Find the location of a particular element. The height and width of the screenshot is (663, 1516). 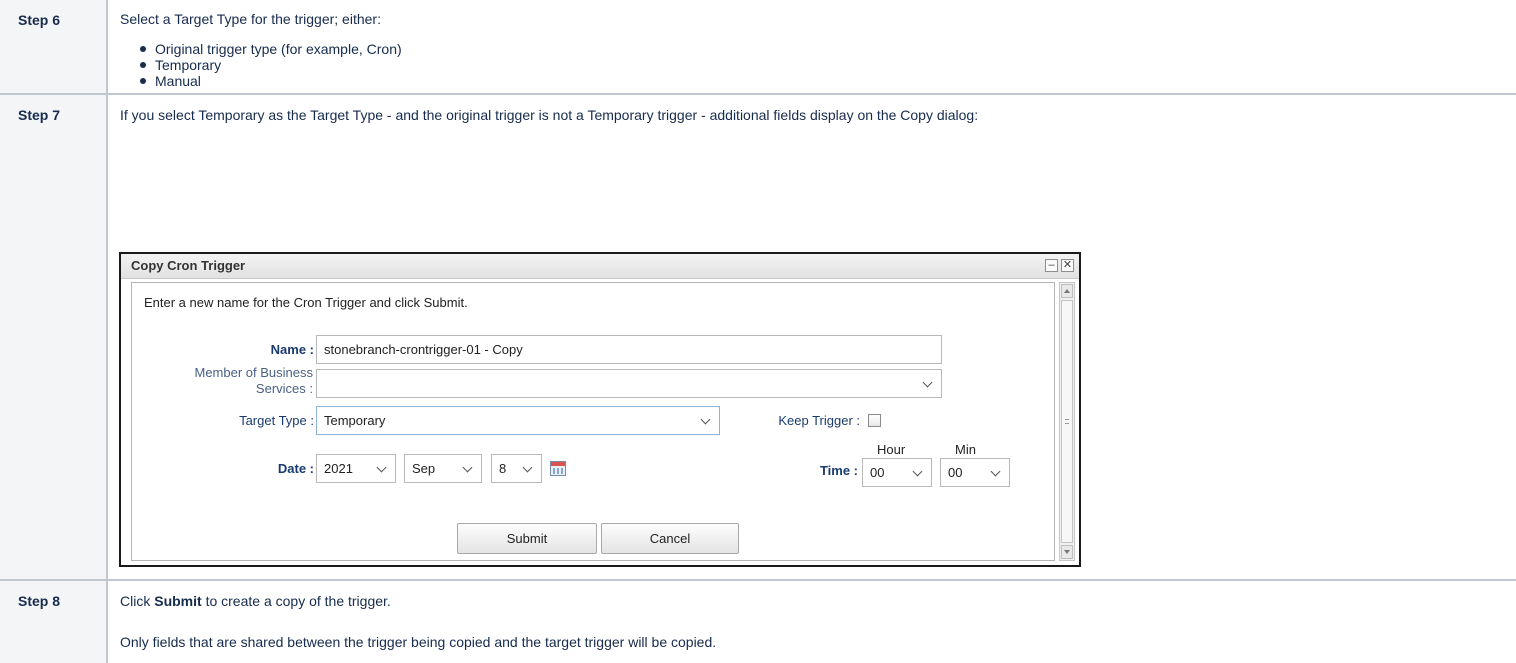

step-label: Step 6 is located at coordinates (39, 20).